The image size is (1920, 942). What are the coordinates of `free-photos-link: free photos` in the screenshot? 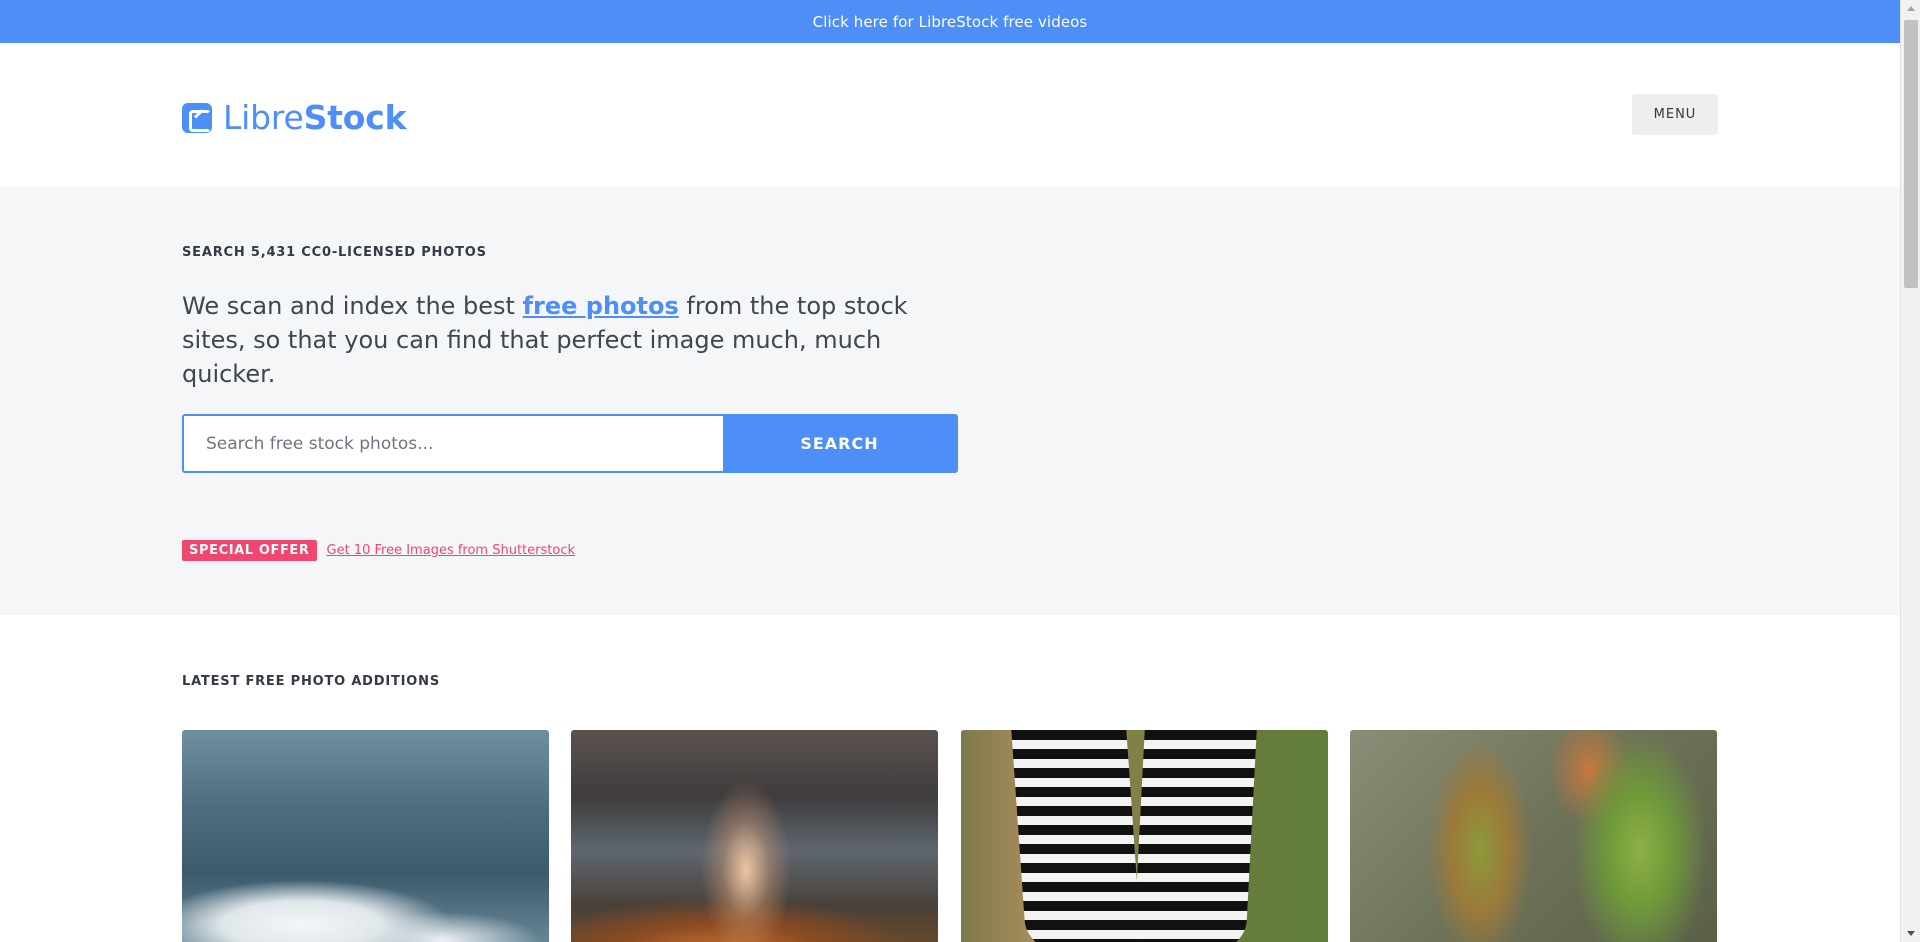 It's located at (601, 306).